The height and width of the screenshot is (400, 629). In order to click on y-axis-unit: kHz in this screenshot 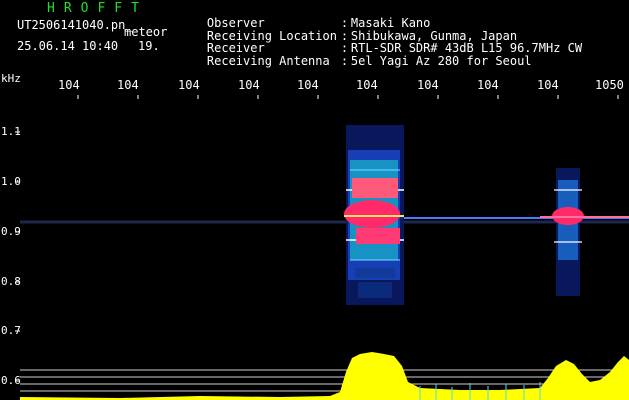, I will do `click(11, 78)`.